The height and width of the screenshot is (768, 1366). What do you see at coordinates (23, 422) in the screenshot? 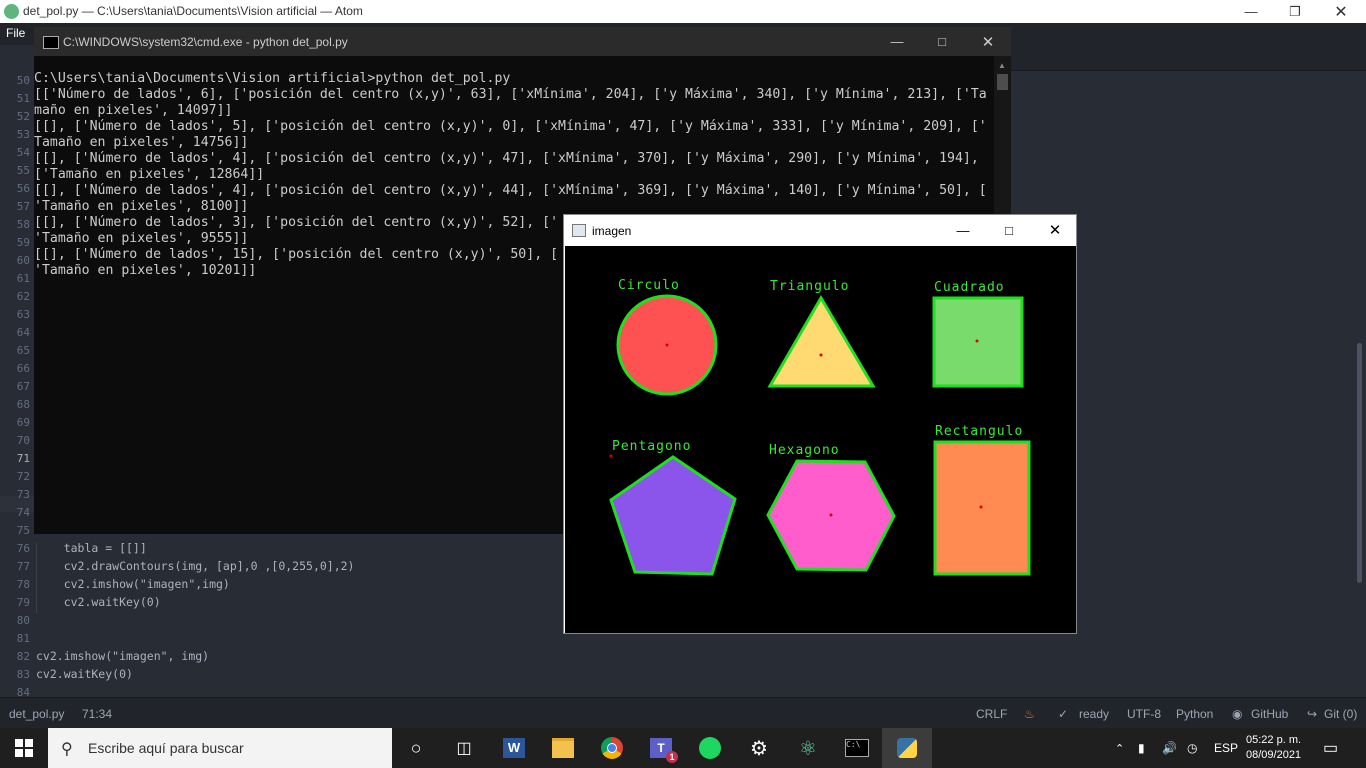
I see `line-number: 69` at bounding box center [23, 422].